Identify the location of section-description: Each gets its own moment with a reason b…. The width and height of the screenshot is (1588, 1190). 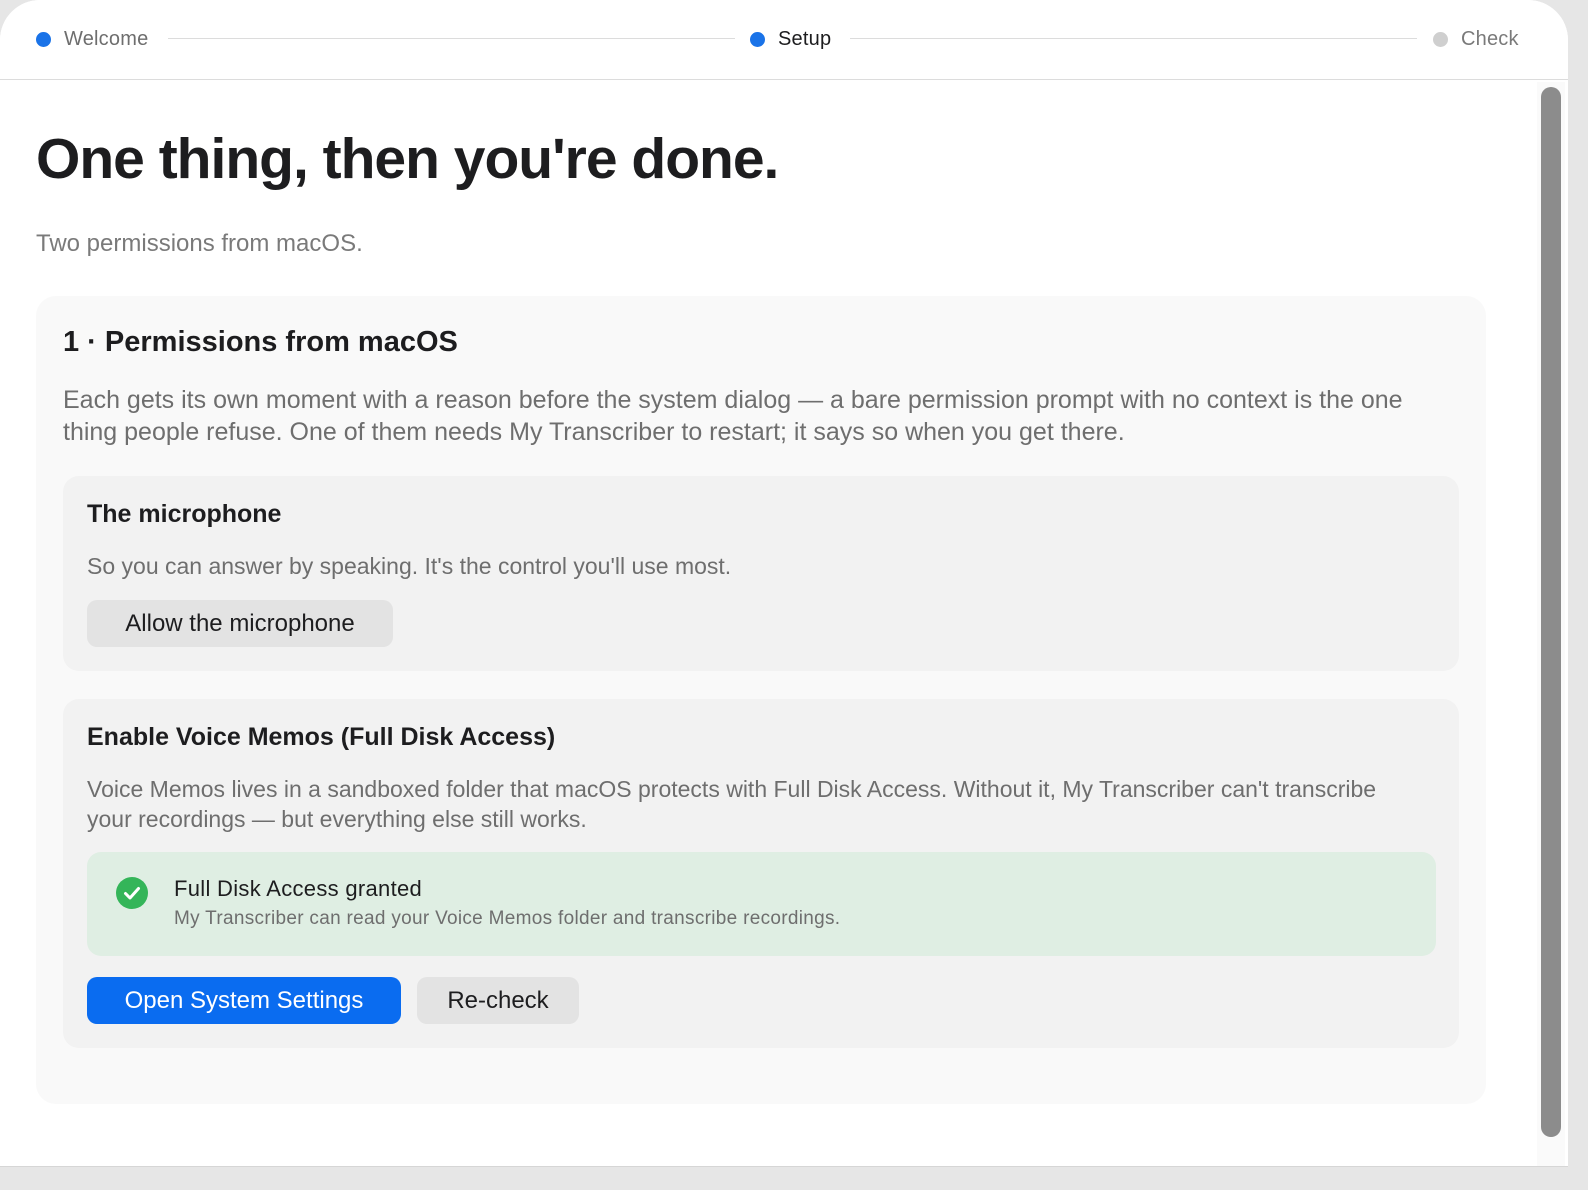
(733, 416).